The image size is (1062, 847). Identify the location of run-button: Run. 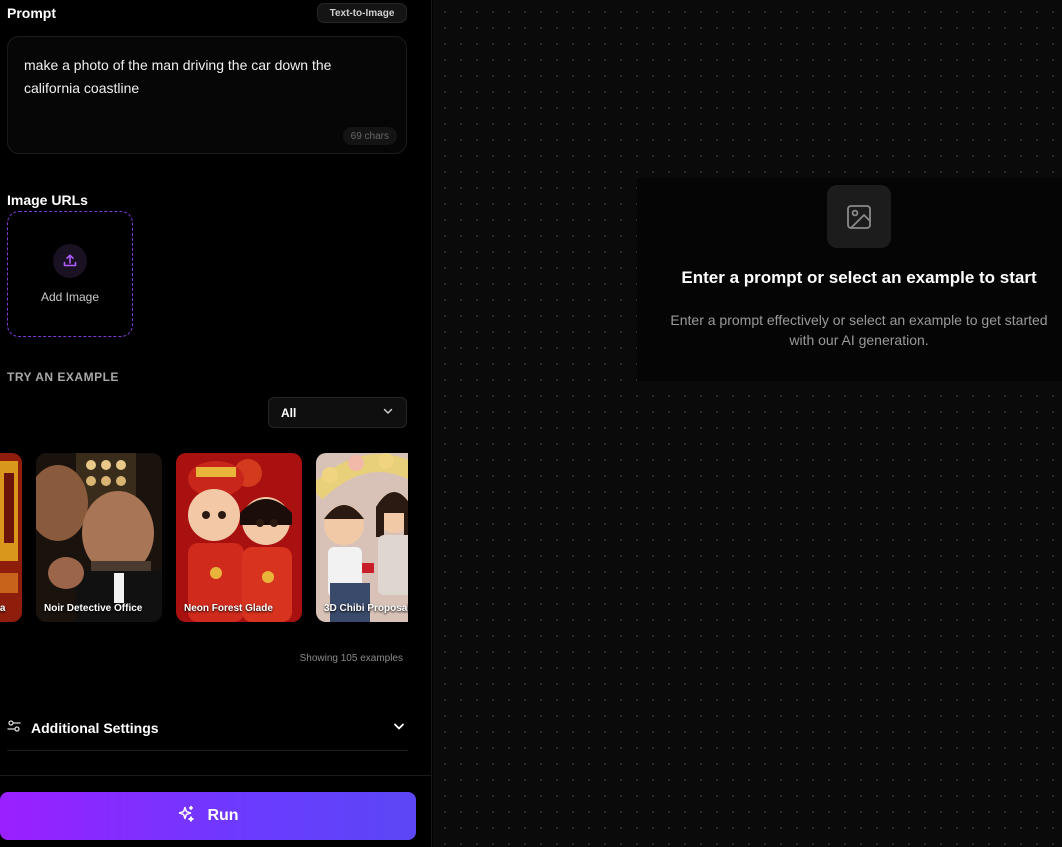
(208, 816).